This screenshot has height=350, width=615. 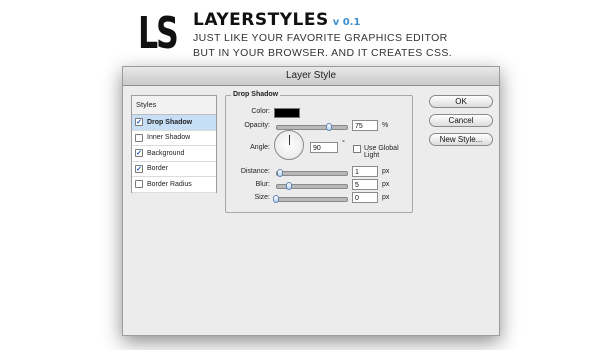 I want to click on opacity-unit: %, so click(x=385, y=125).